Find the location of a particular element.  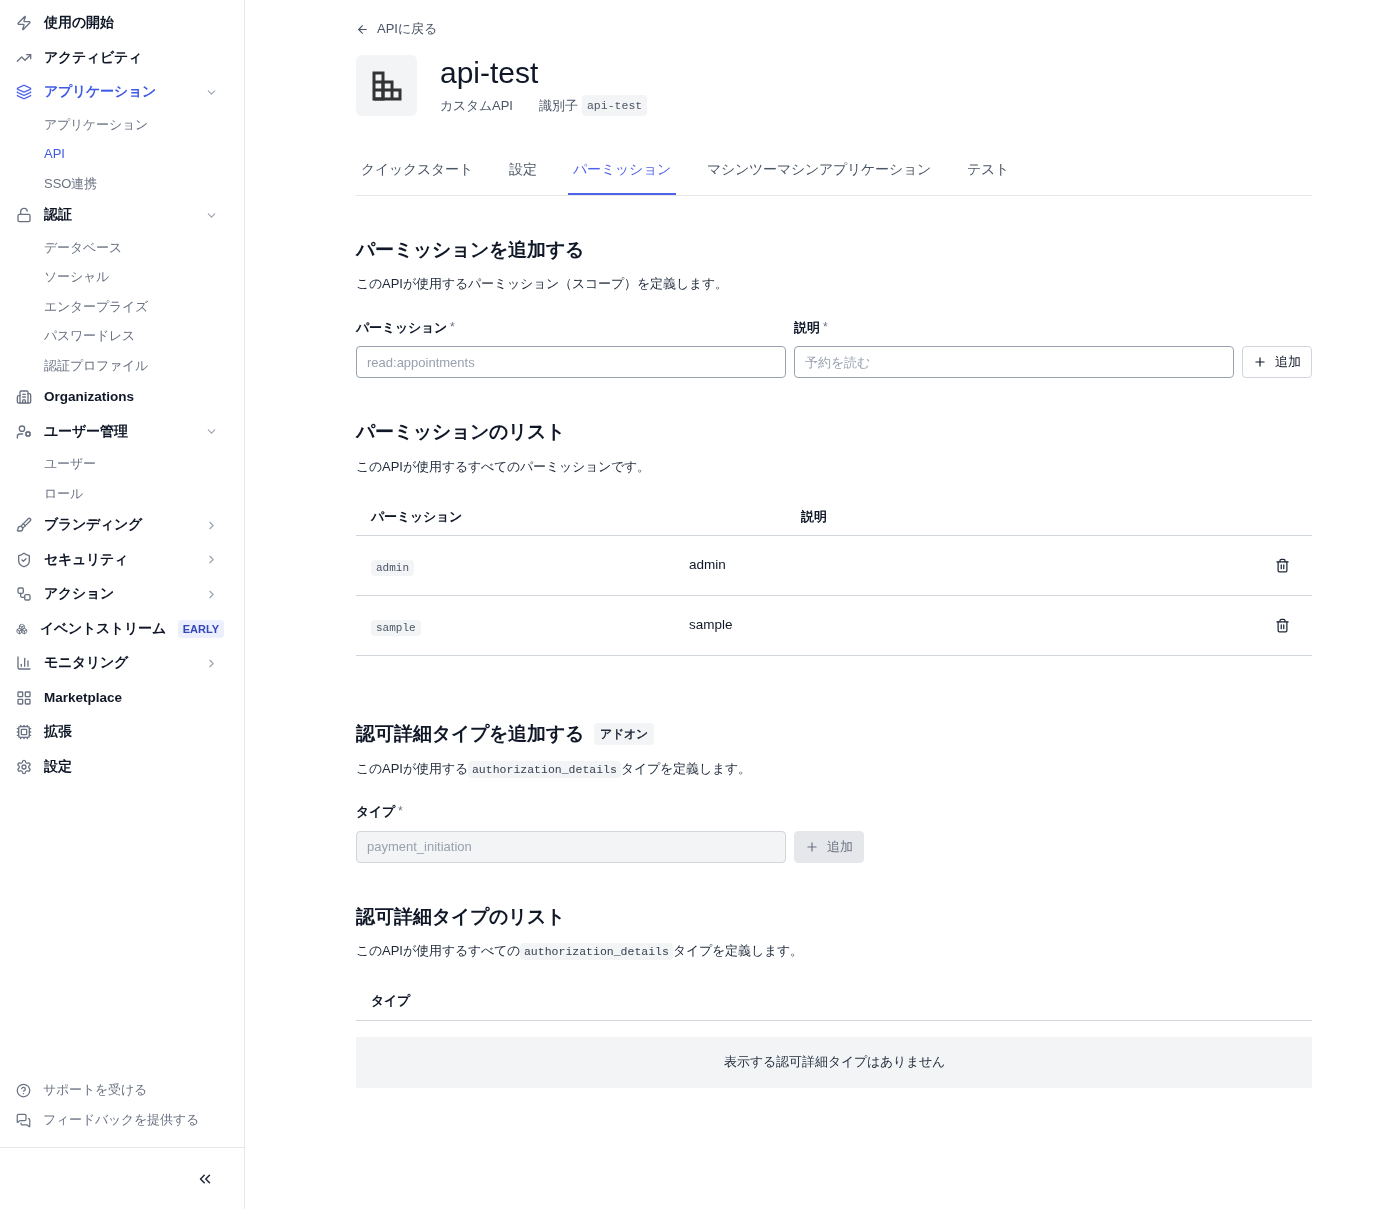

field-label: 説明 is located at coordinates (807, 327).